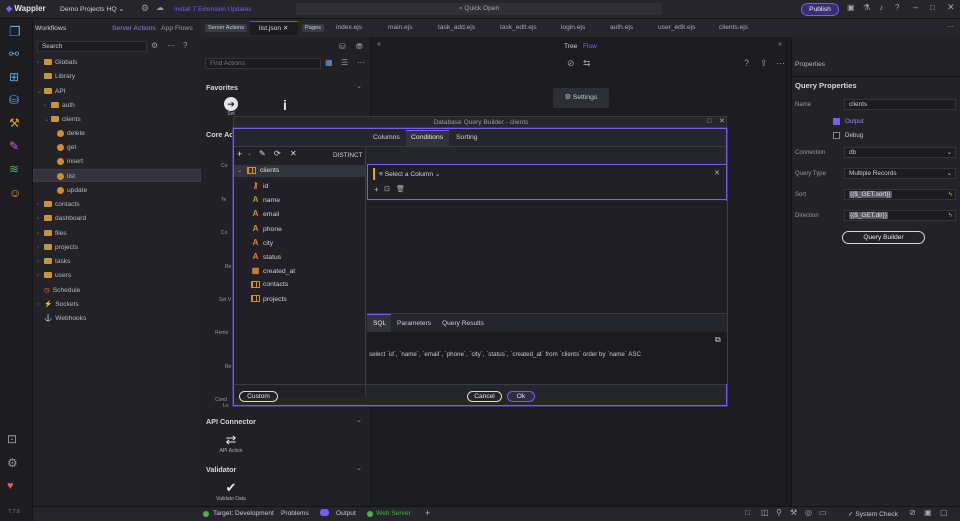 Image resolution: width=960 pixels, height=521 pixels. What do you see at coordinates (293, 154) in the screenshot?
I see `clear-icon: ✕` at bounding box center [293, 154].